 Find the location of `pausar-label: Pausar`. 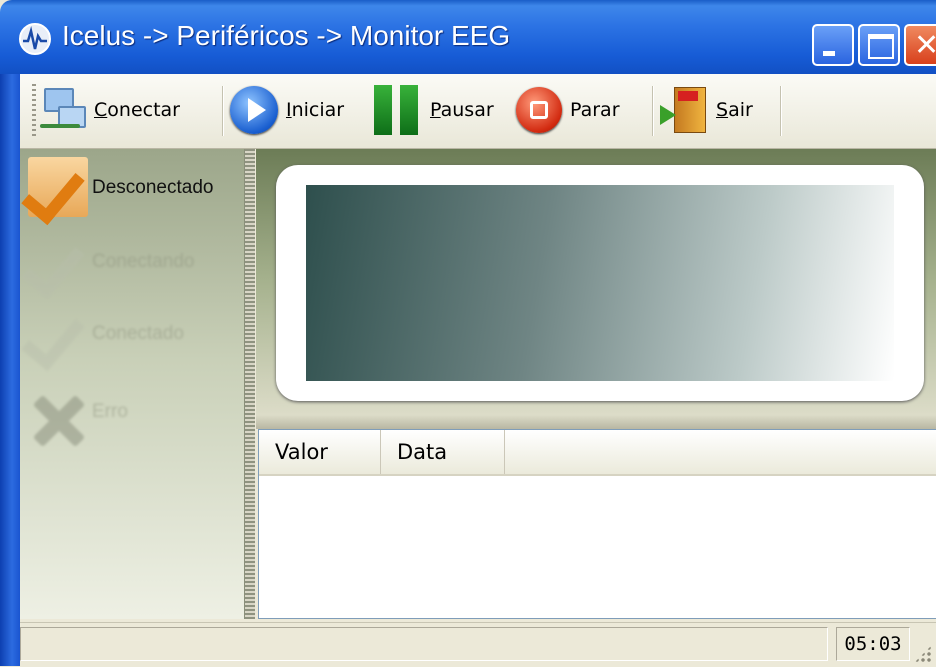

pausar-label: Pausar is located at coordinates (462, 110).